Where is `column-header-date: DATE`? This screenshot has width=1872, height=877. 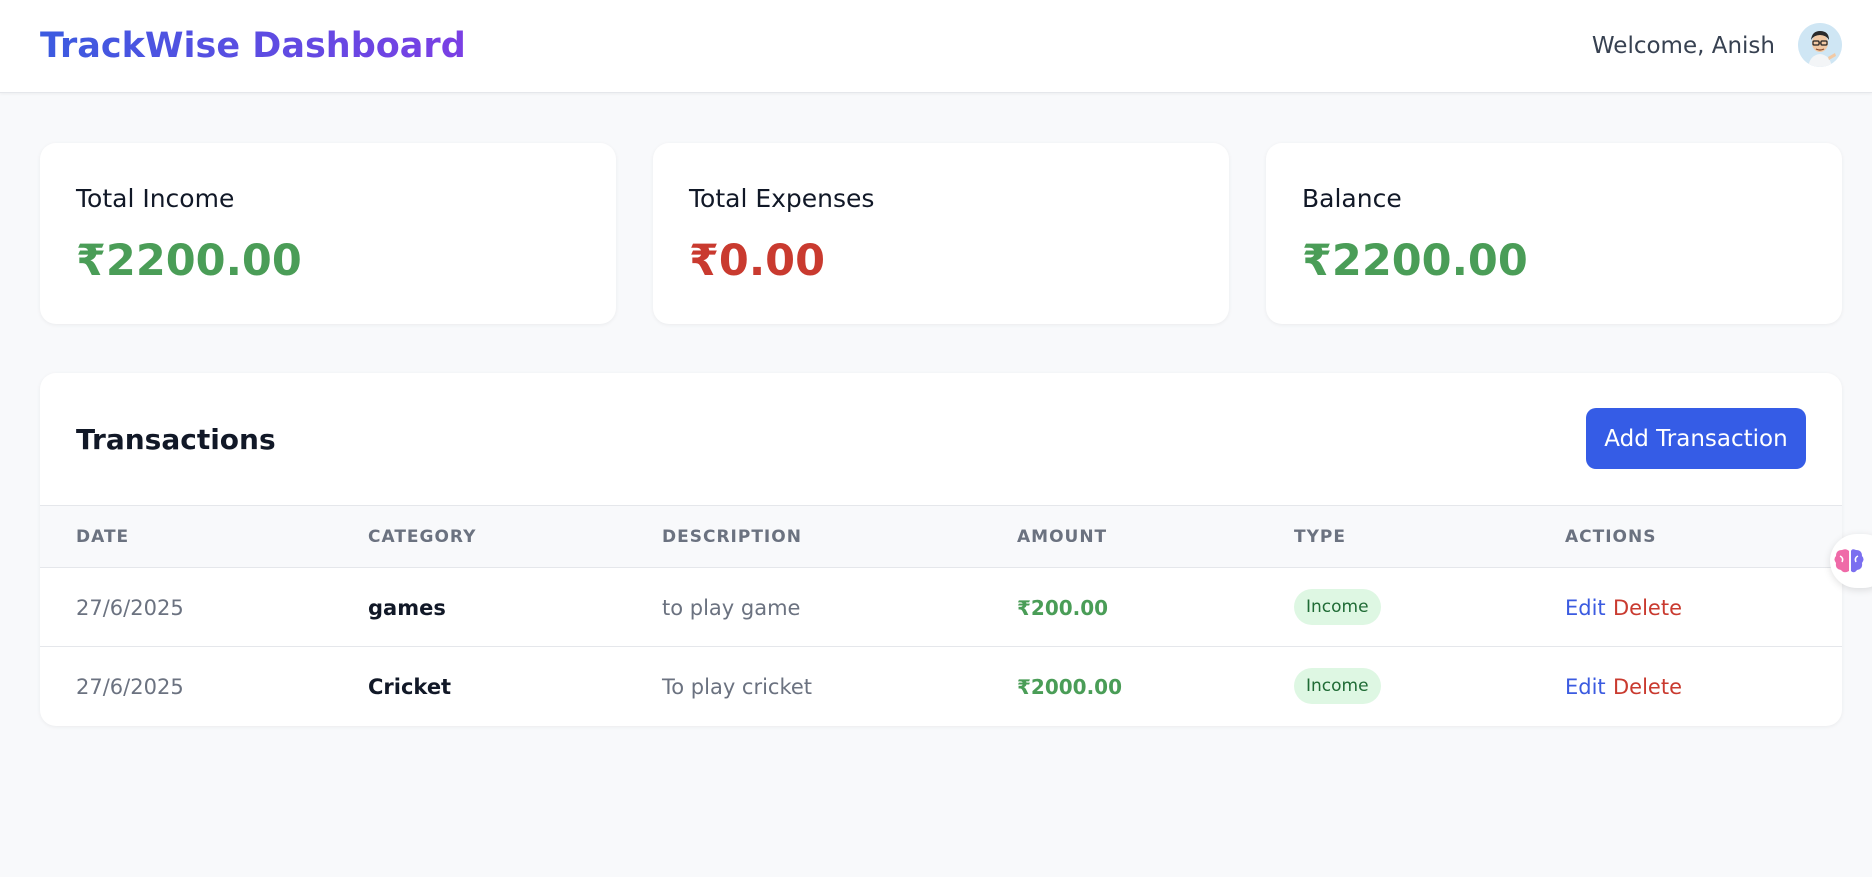
column-header-date: DATE is located at coordinates (103, 537).